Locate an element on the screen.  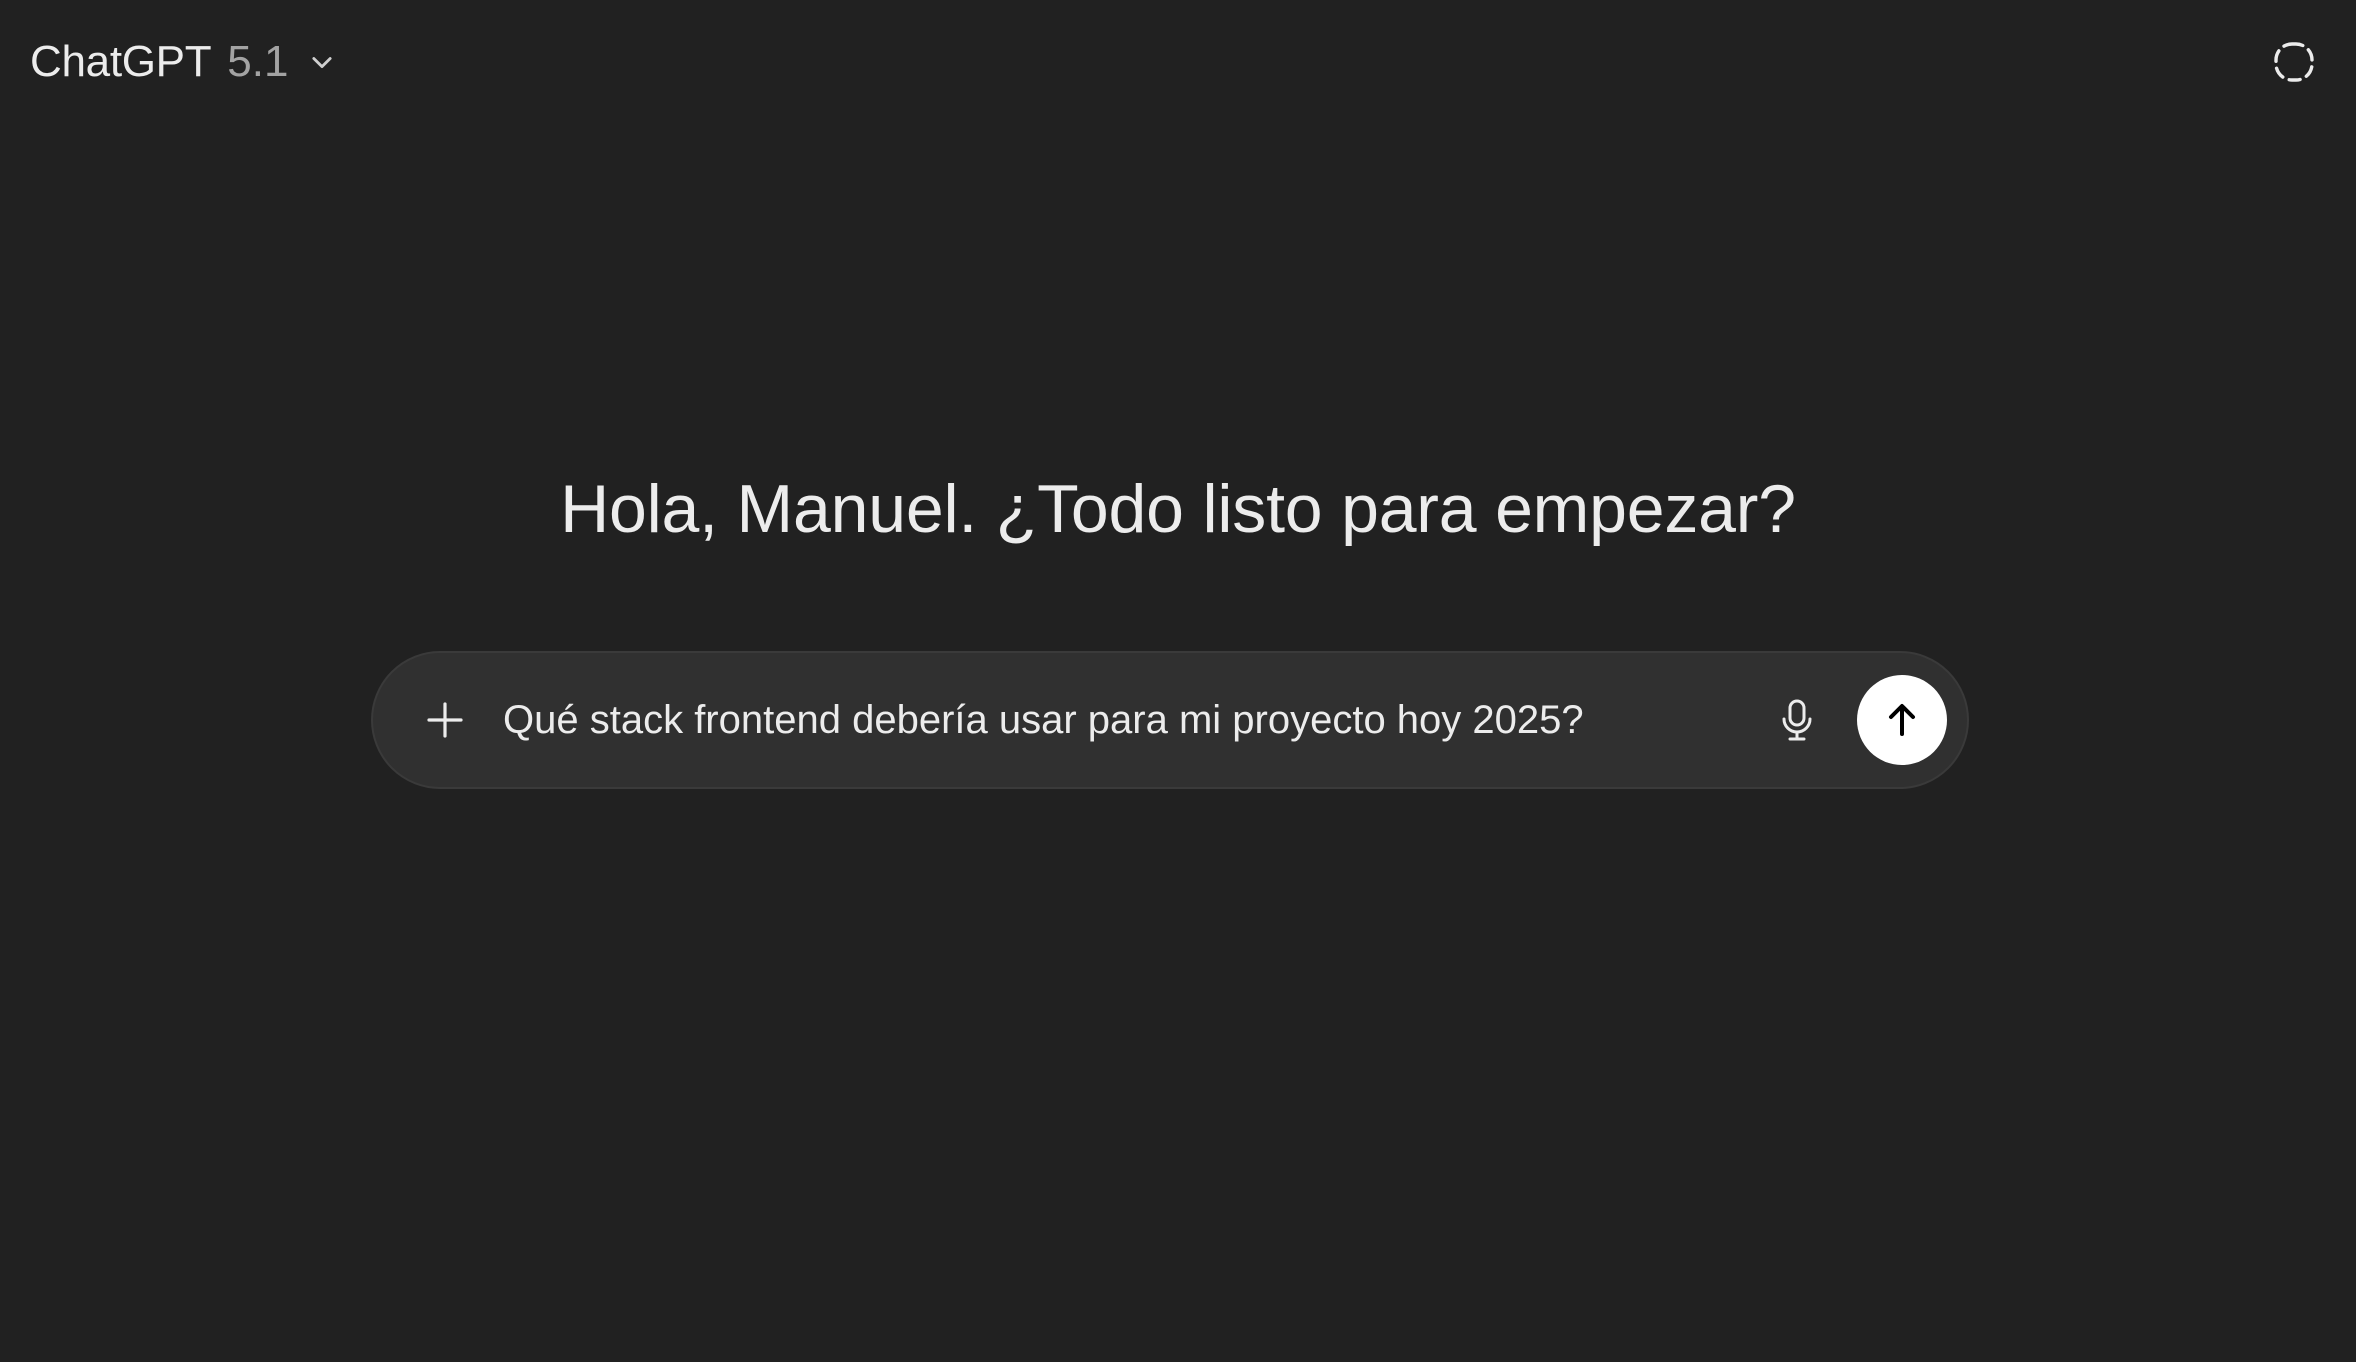
send-button is located at coordinates (1902, 720).